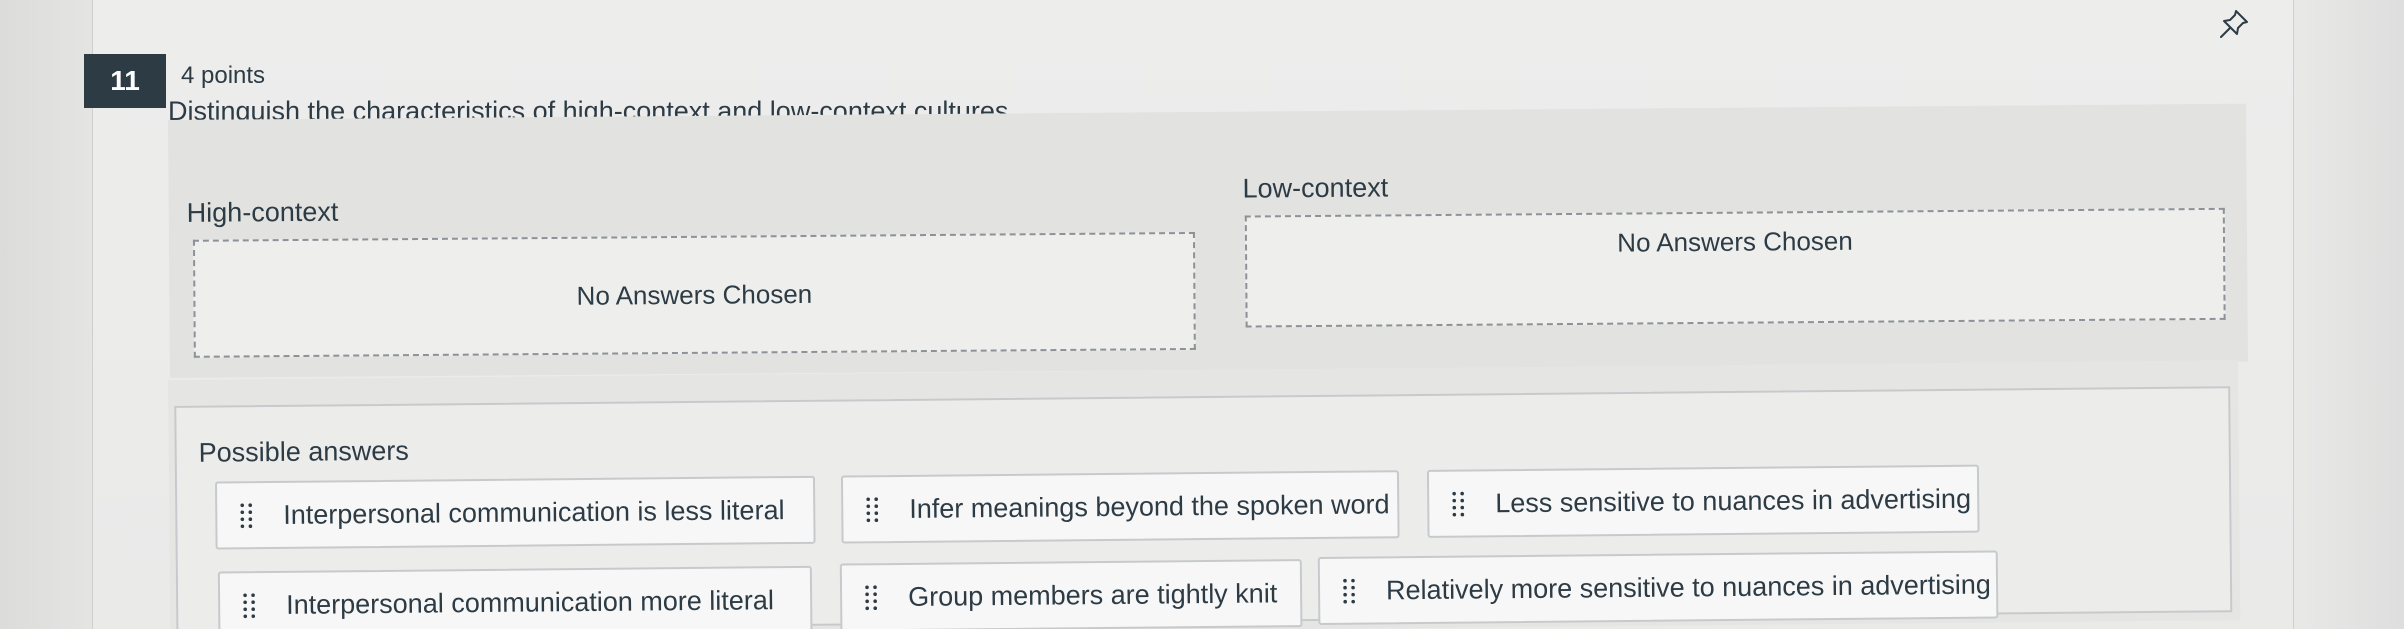 The width and height of the screenshot is (2404, 629). Describe the element at coordinates (2234, 24) in the screenshot. I see `pin-icon` at that location.